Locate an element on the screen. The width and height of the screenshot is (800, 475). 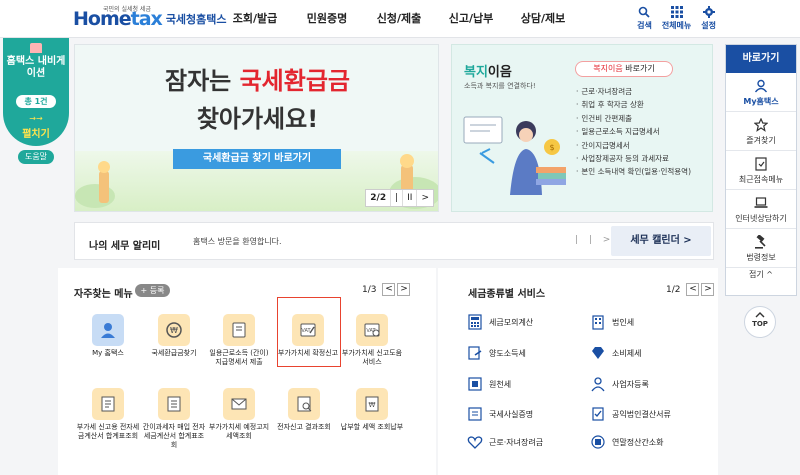
service-business-registration: 사업자등록 is located at coordinates (619, 384).